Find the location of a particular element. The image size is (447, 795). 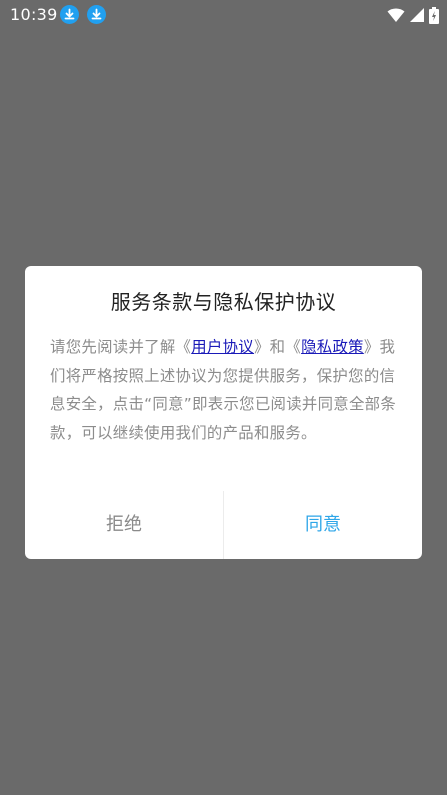

dialog-buttons: 拒绝 同意 is located at coordinates (223, 525).